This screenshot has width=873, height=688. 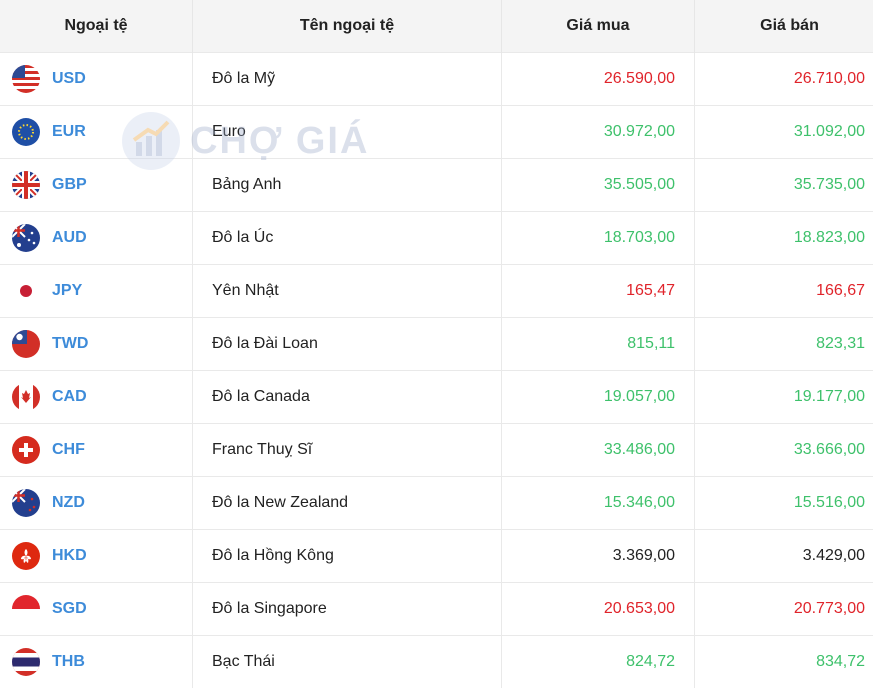 I want to click on table-row: CAD Đô la Canada19.057,0019.177,00, so click(x=436, y=397).